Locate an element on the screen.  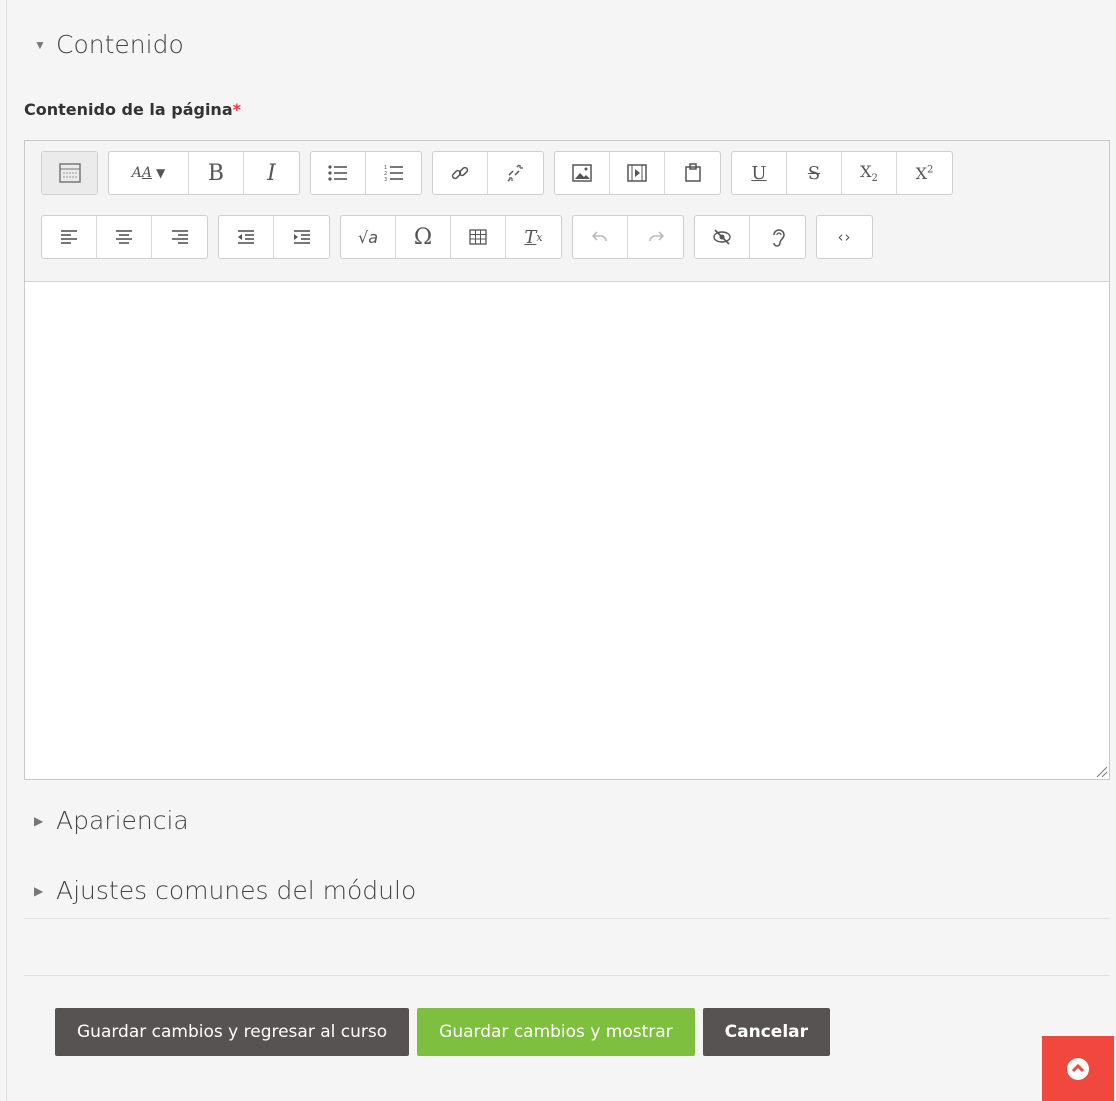
scroll-to-top-button is located at coordinates (1078, 1068).